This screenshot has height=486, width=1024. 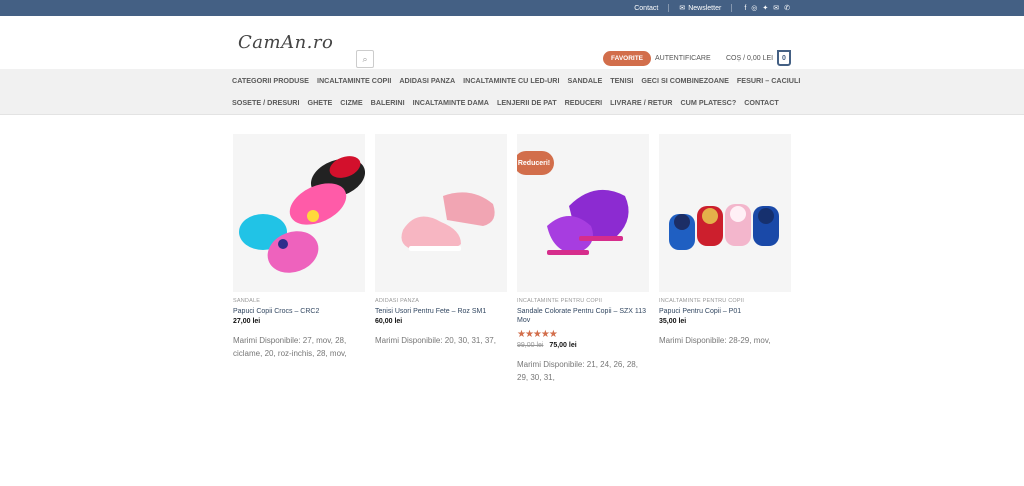 What do you see at coordinates (705, 8) in the screenshot?
I see `newsletter-label: Newsletter` at bounding box center [705, 8].